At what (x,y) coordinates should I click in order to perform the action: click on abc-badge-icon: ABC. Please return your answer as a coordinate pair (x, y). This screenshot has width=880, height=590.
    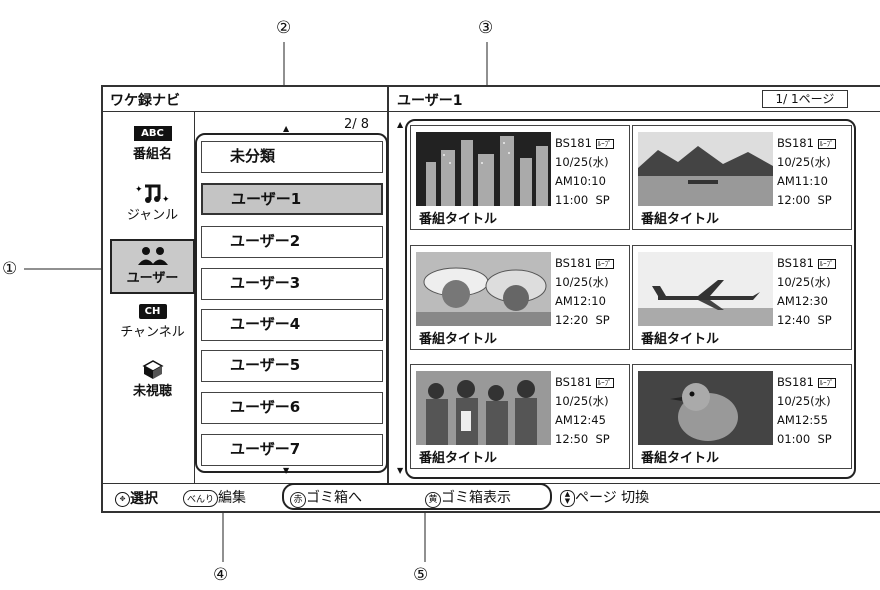
    Looking at the image, I should click on (152, 133).